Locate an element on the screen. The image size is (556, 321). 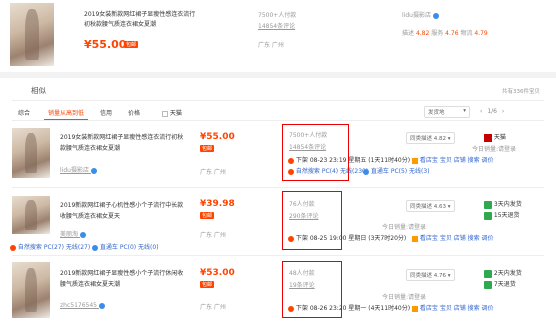
direct-train-text: 直通车 PC(5) 无线(3) is located at coordinates (400, 171).